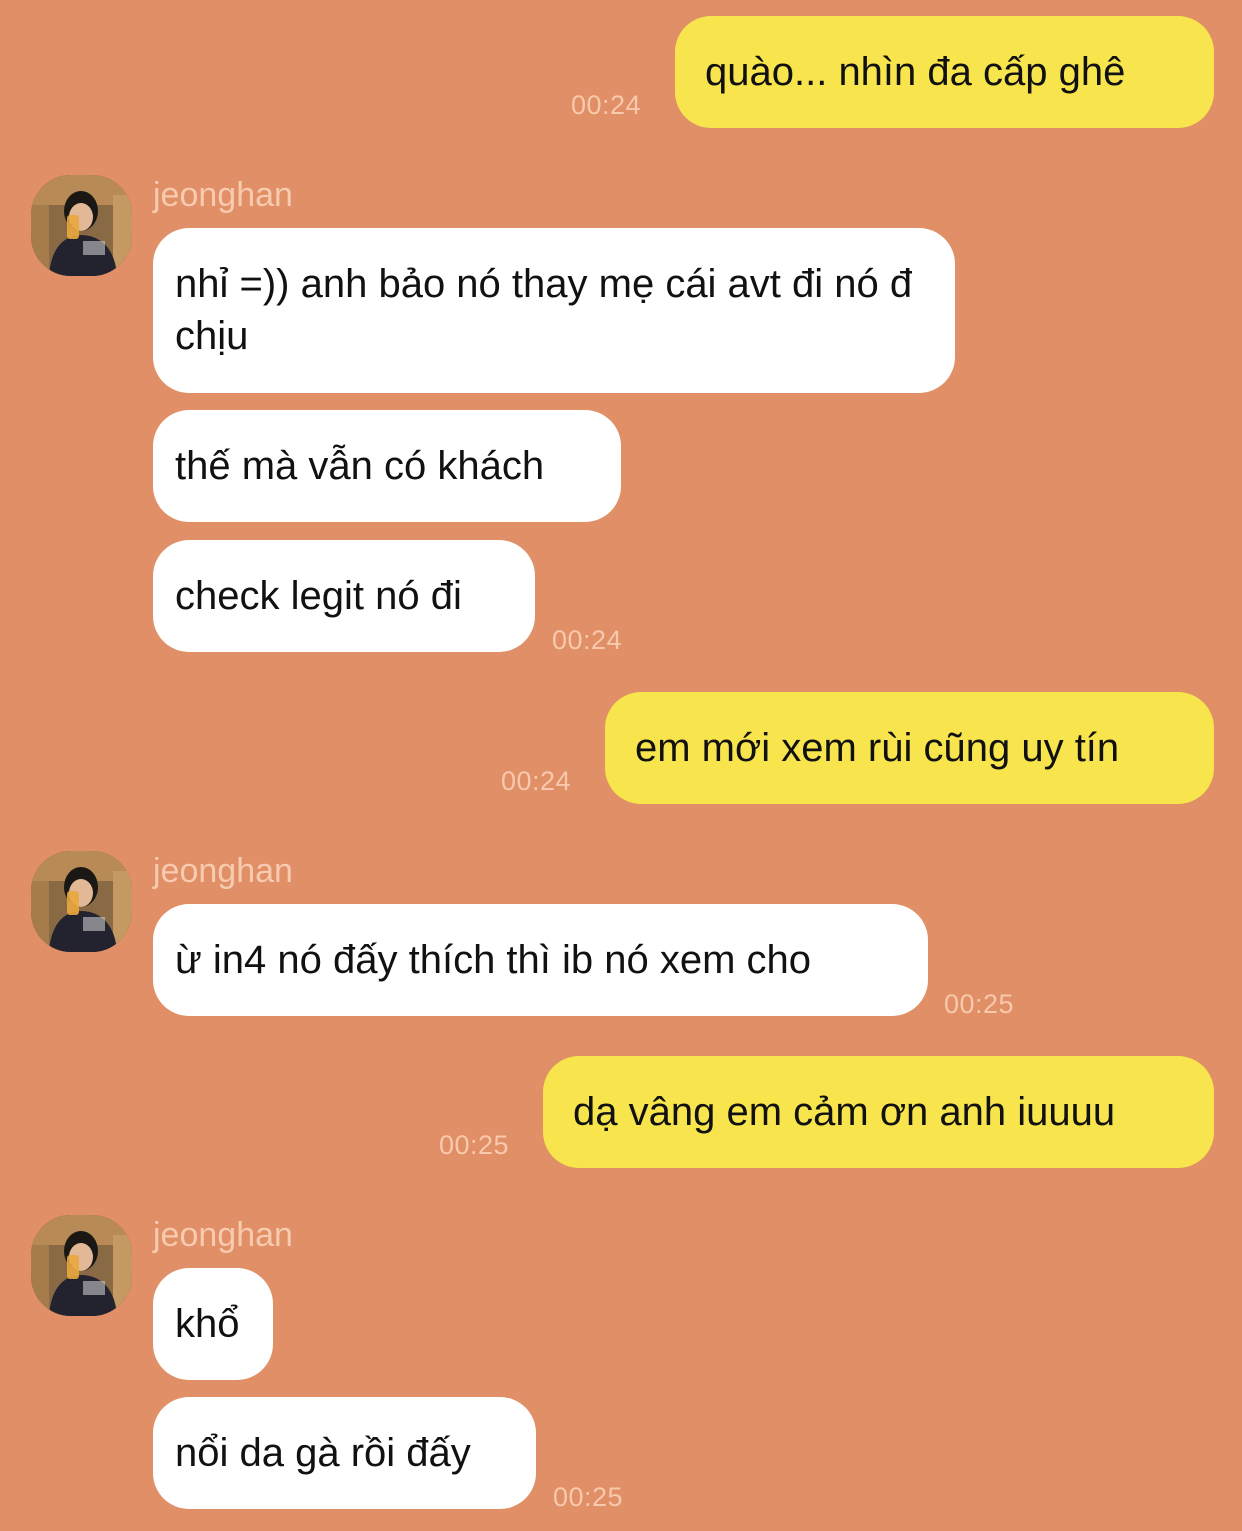 Image resolution: width=1242 pixels, height=1531 pixels. Describe the element at coordinates (318, 596) in the screenshot. I see `message-text: check legit nó đi` at that location.